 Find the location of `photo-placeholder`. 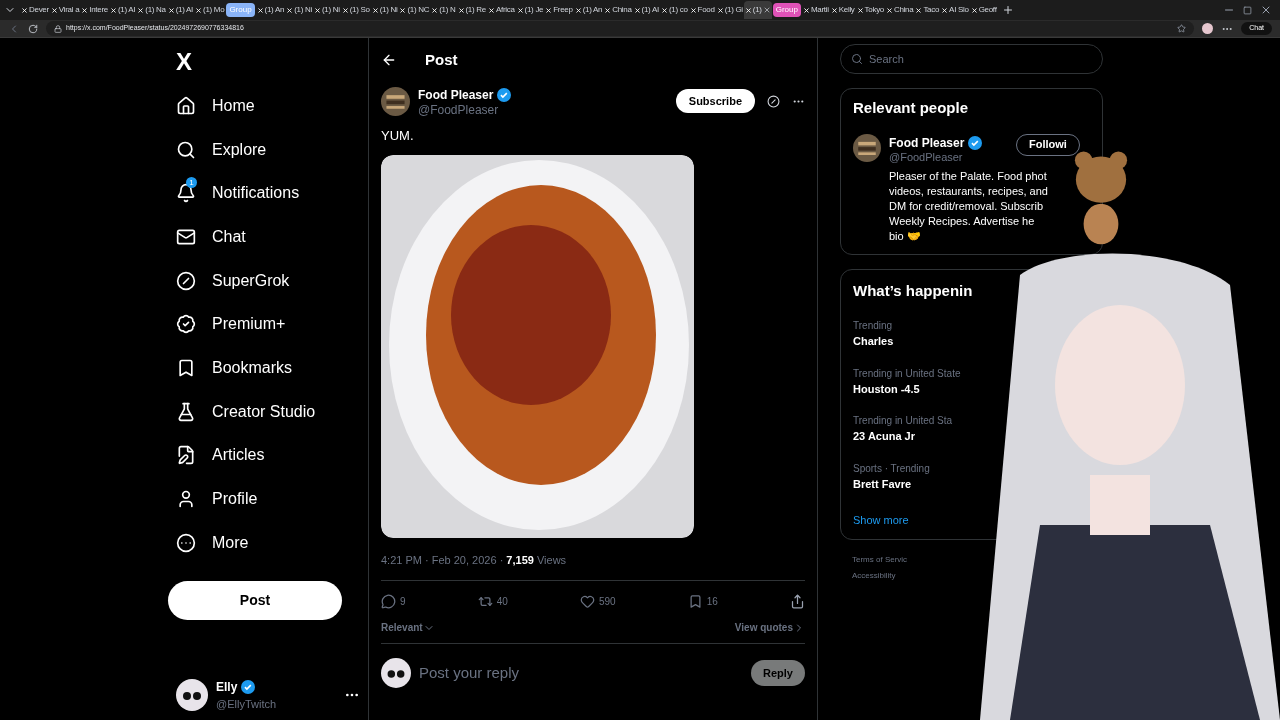

photo-placeholder is located at coordinates (537, 346).